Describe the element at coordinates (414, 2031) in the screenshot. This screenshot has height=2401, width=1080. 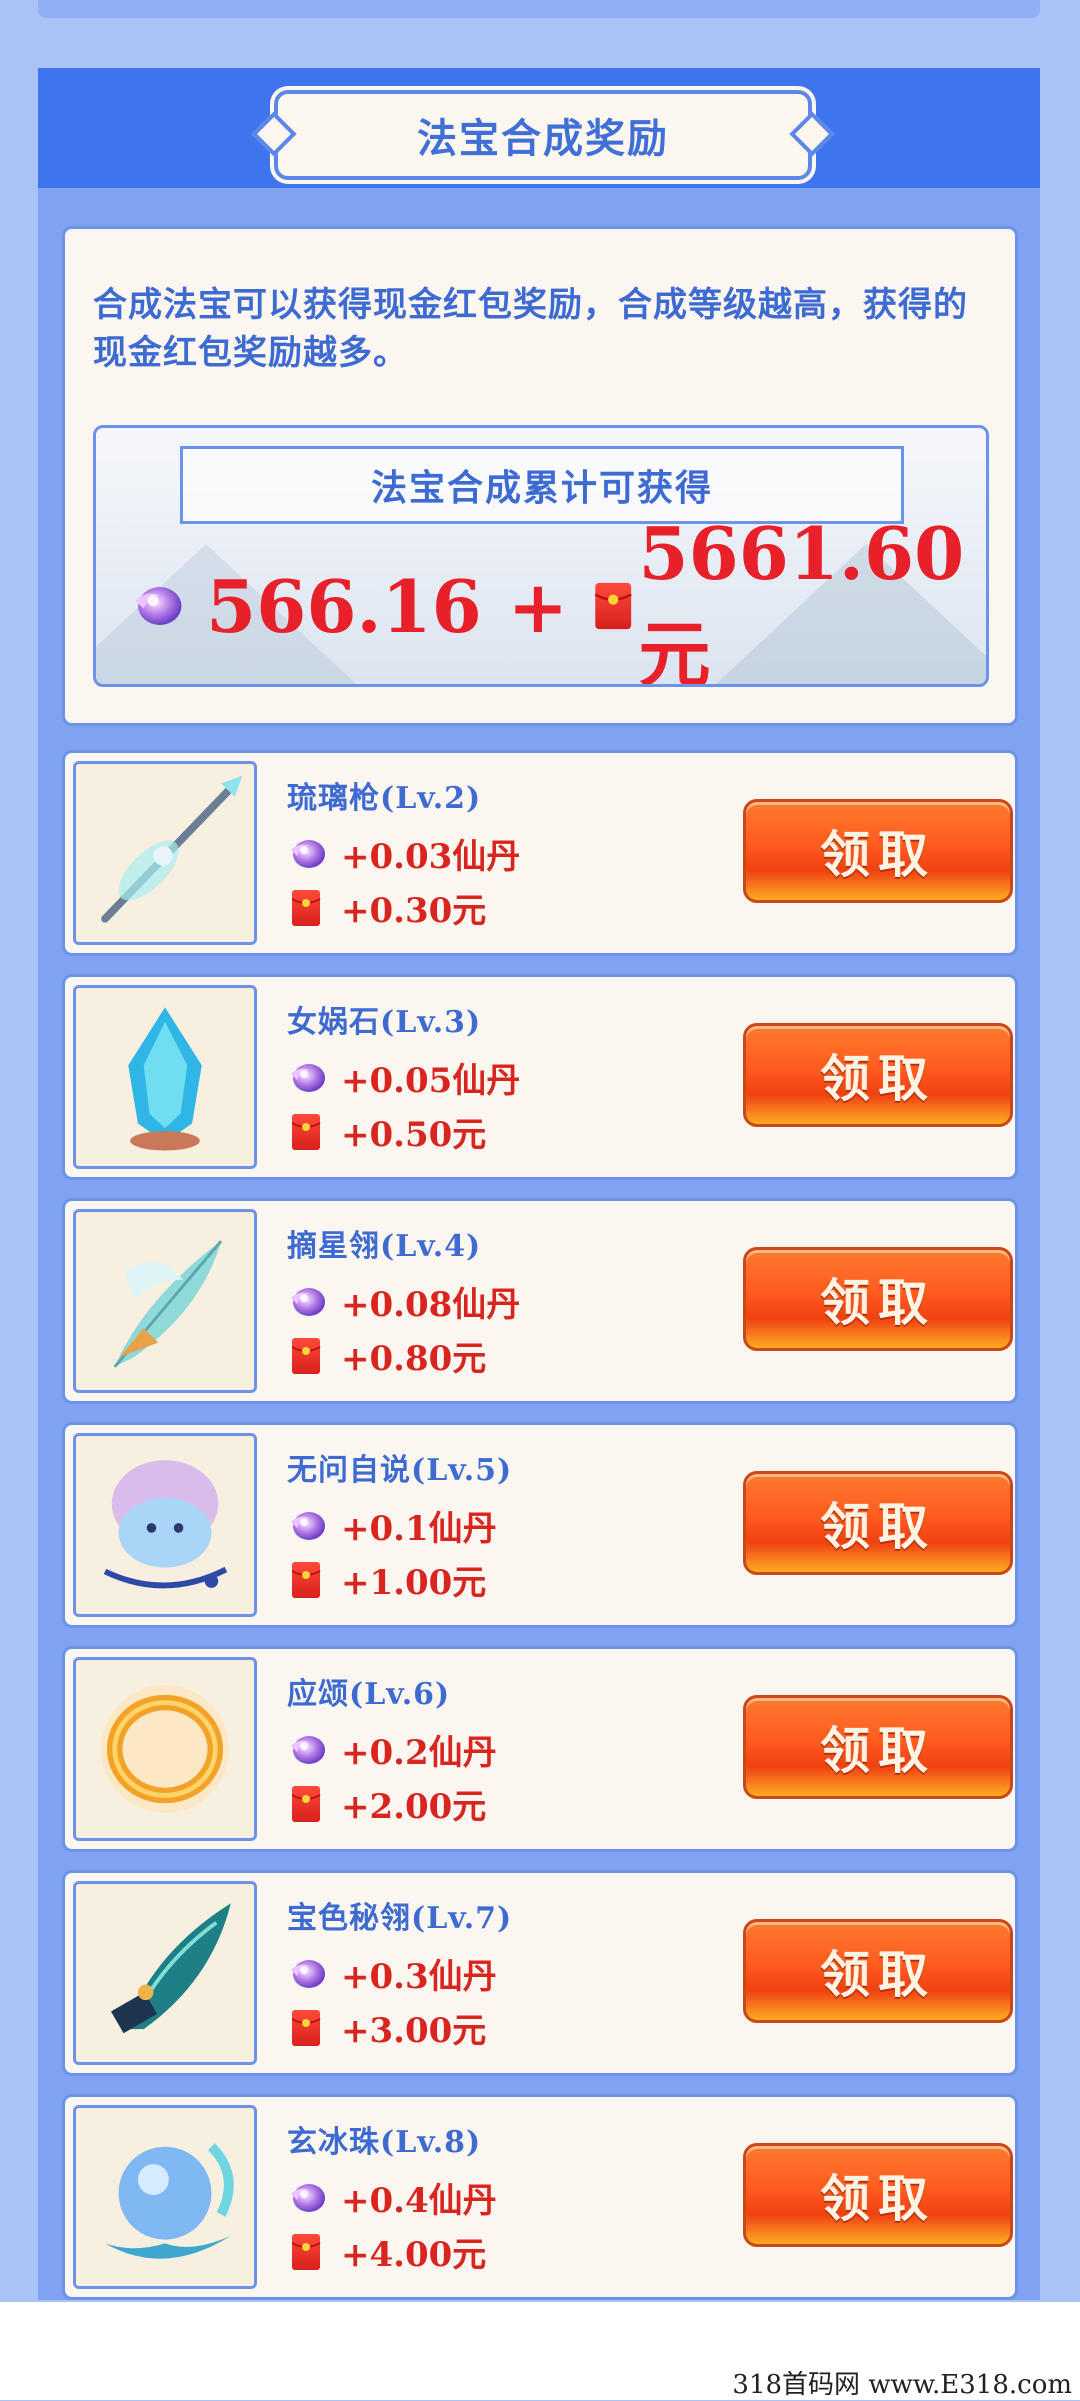
I see `cash-reward-value: +3.00元` at that location.